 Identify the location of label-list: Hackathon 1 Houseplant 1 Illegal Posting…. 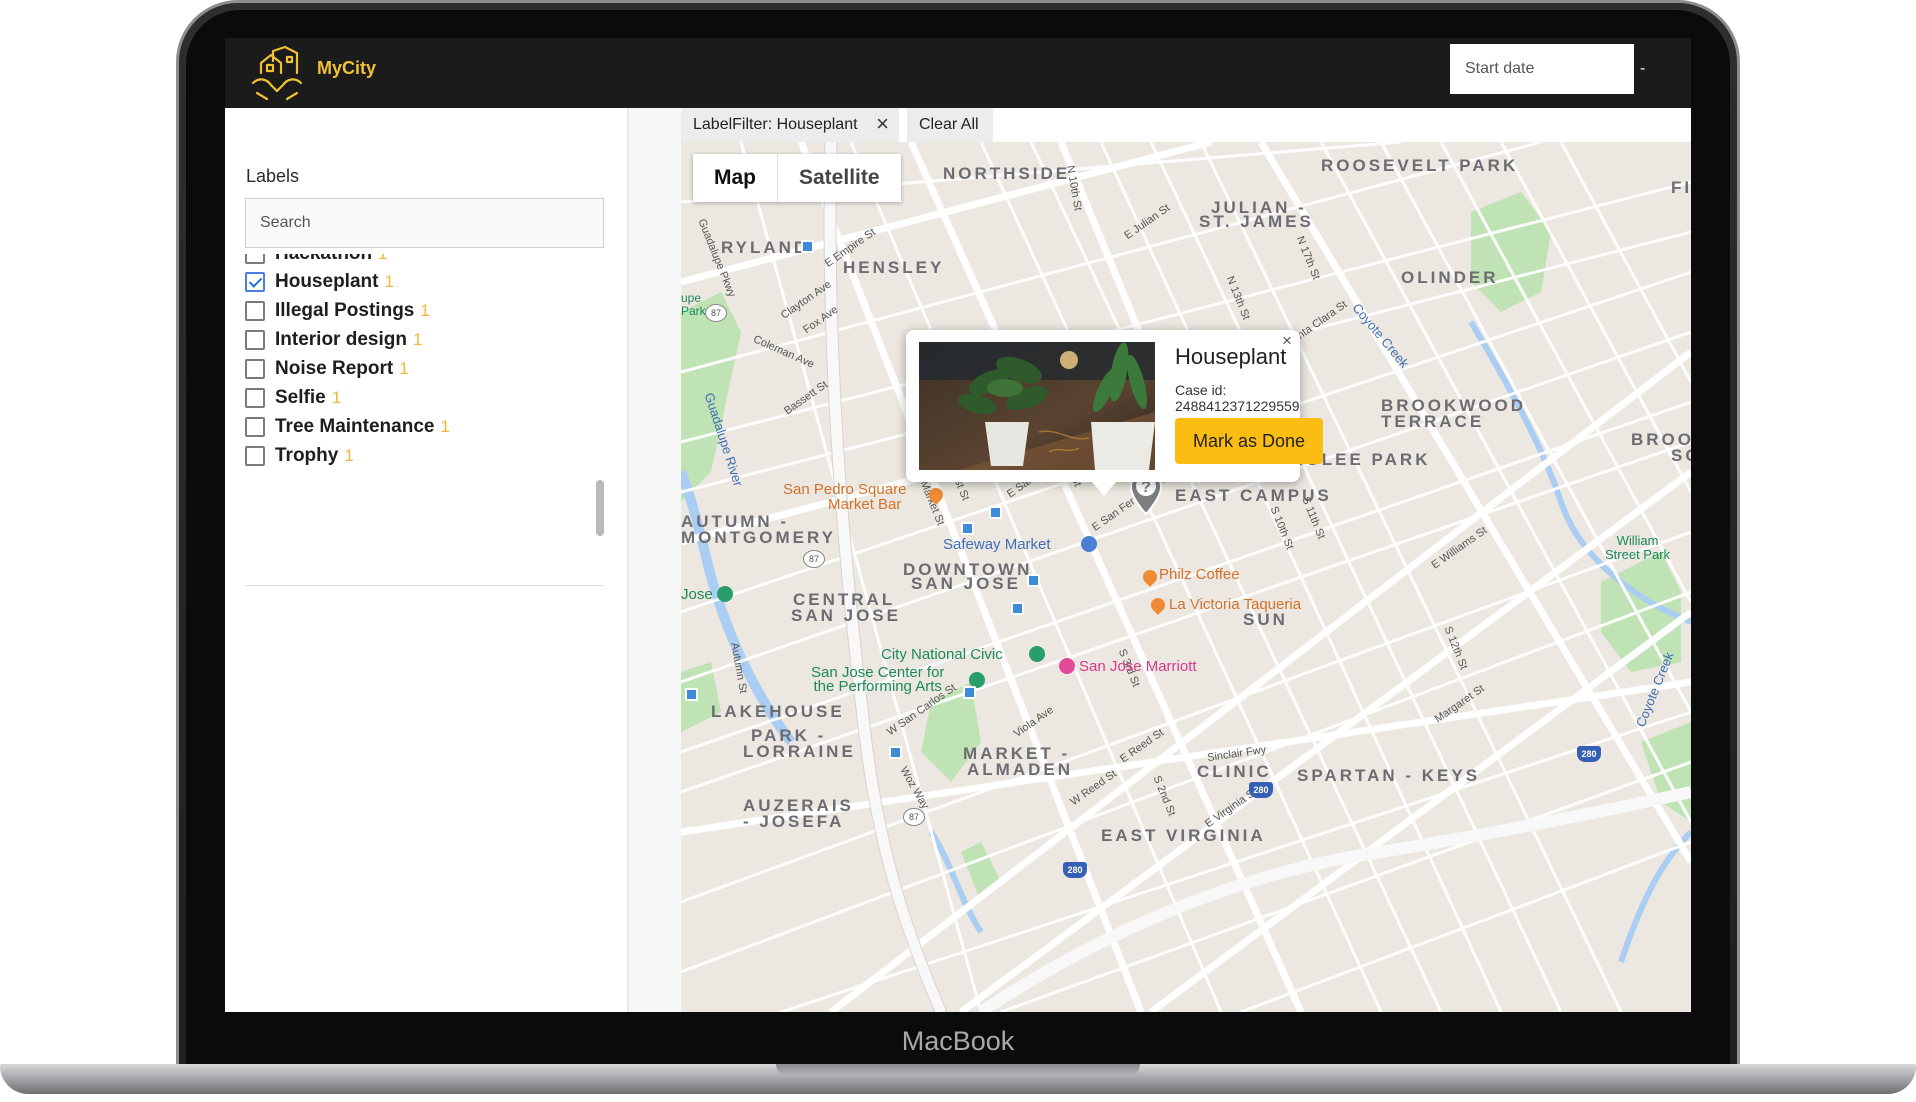
(420, 387).